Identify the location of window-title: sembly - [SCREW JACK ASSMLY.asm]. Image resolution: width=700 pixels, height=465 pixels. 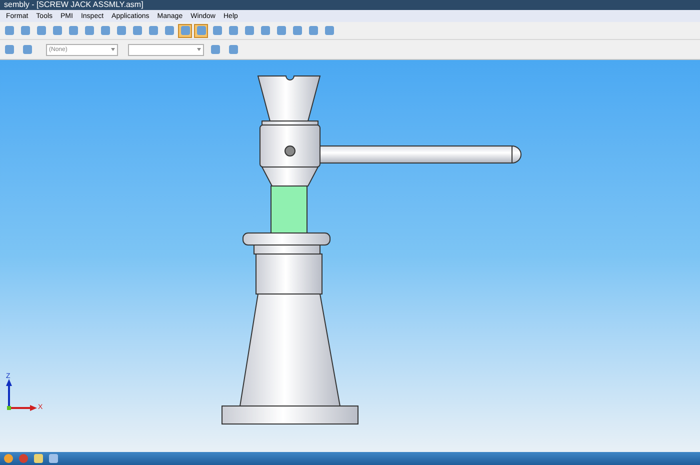
(74, 5).